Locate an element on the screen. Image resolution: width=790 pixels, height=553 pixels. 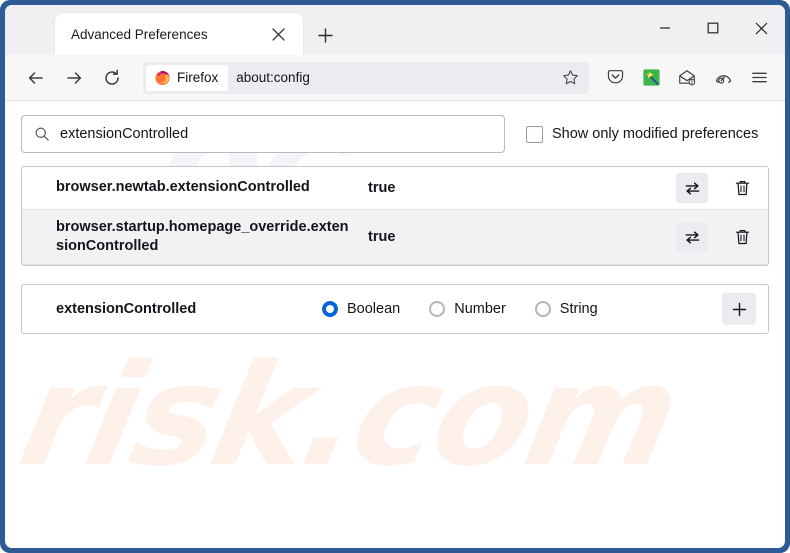
table-row: browser.newtab.extensionControlled true is located at coordinates (395, 188).